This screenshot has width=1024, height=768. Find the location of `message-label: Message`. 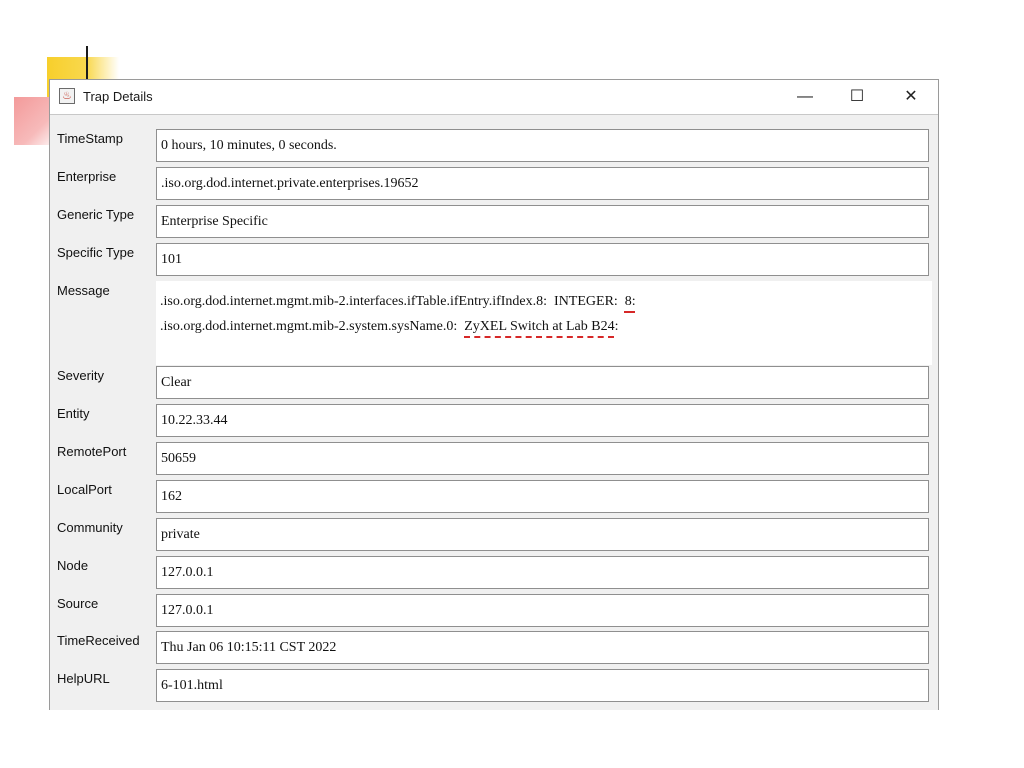

message-label: Message is located at coordinates (83, 290).